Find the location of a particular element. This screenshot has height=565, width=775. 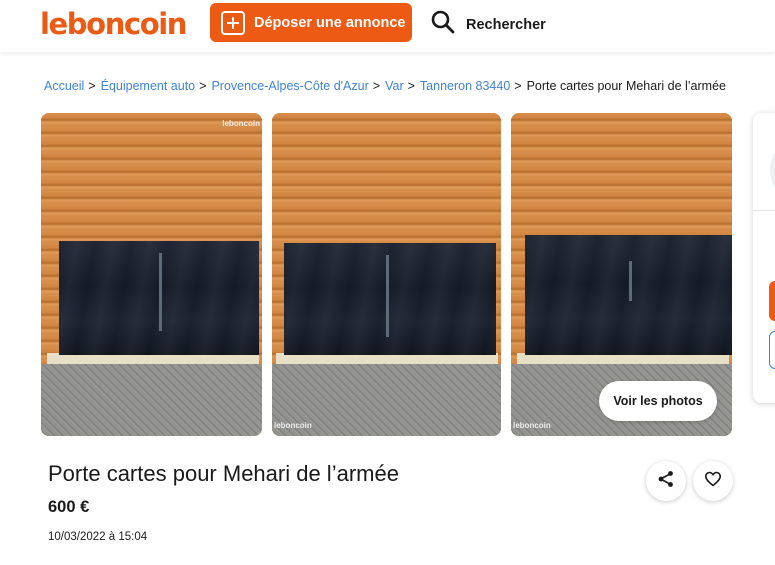

listing-title: Porte cartes pour Mehari de l’armée is located at coordinates (223, 473).